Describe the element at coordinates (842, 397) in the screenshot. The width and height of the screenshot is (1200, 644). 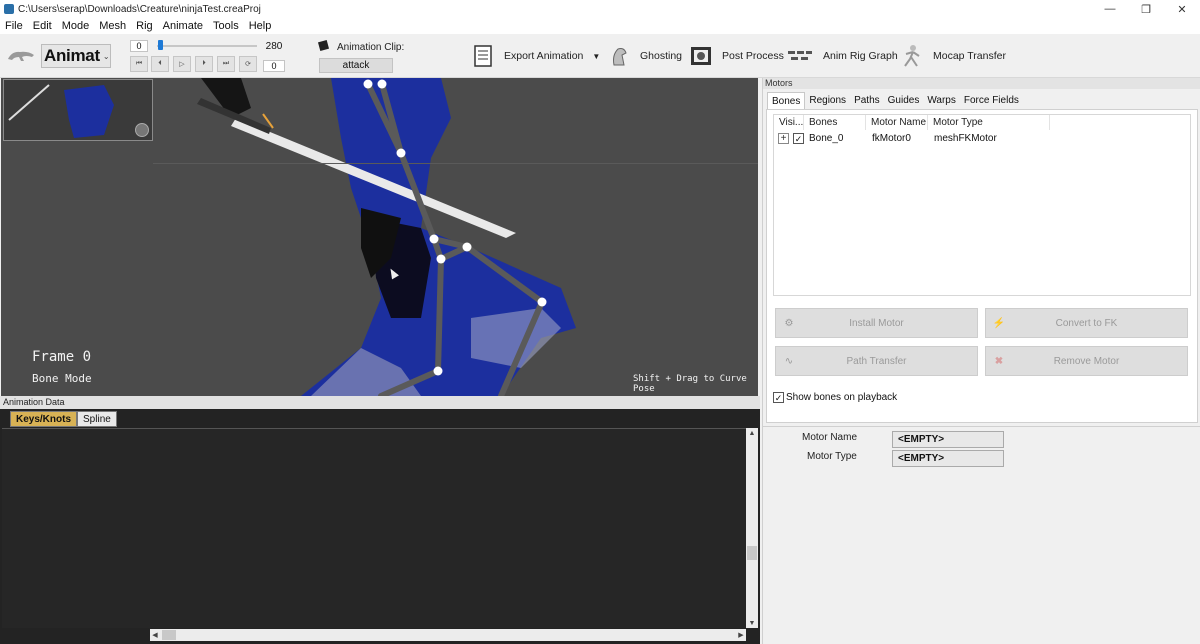
I see `show-bones-label: Show bones on playback` at that location.